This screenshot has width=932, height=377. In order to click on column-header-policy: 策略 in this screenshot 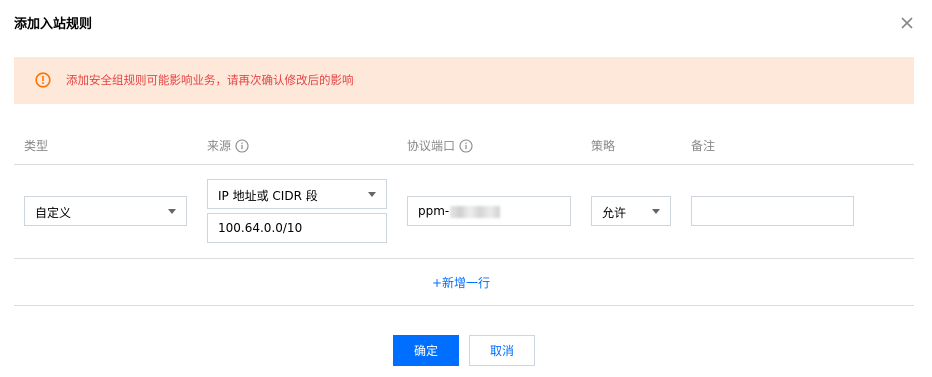, I will do `click(603, 145)`.